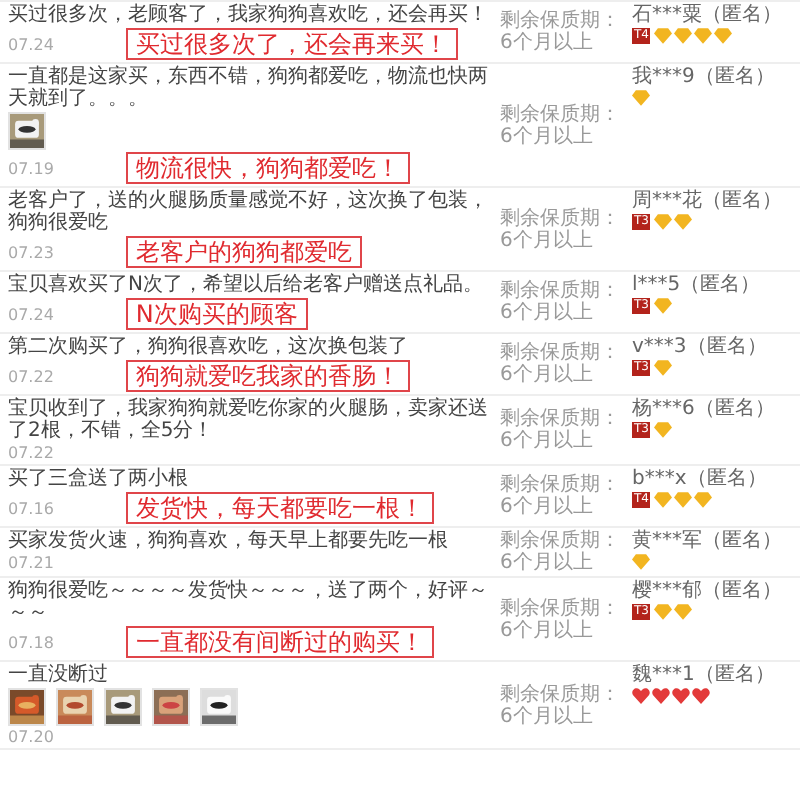 The height and width of the screenshot is (800, 800). What do you see at coordinates (229, 541) in the screenshot?
I see `review-text: 买家发货火速，狗狗喜欢，每天早上都要先吃一根` at bounding box center [229, 541].